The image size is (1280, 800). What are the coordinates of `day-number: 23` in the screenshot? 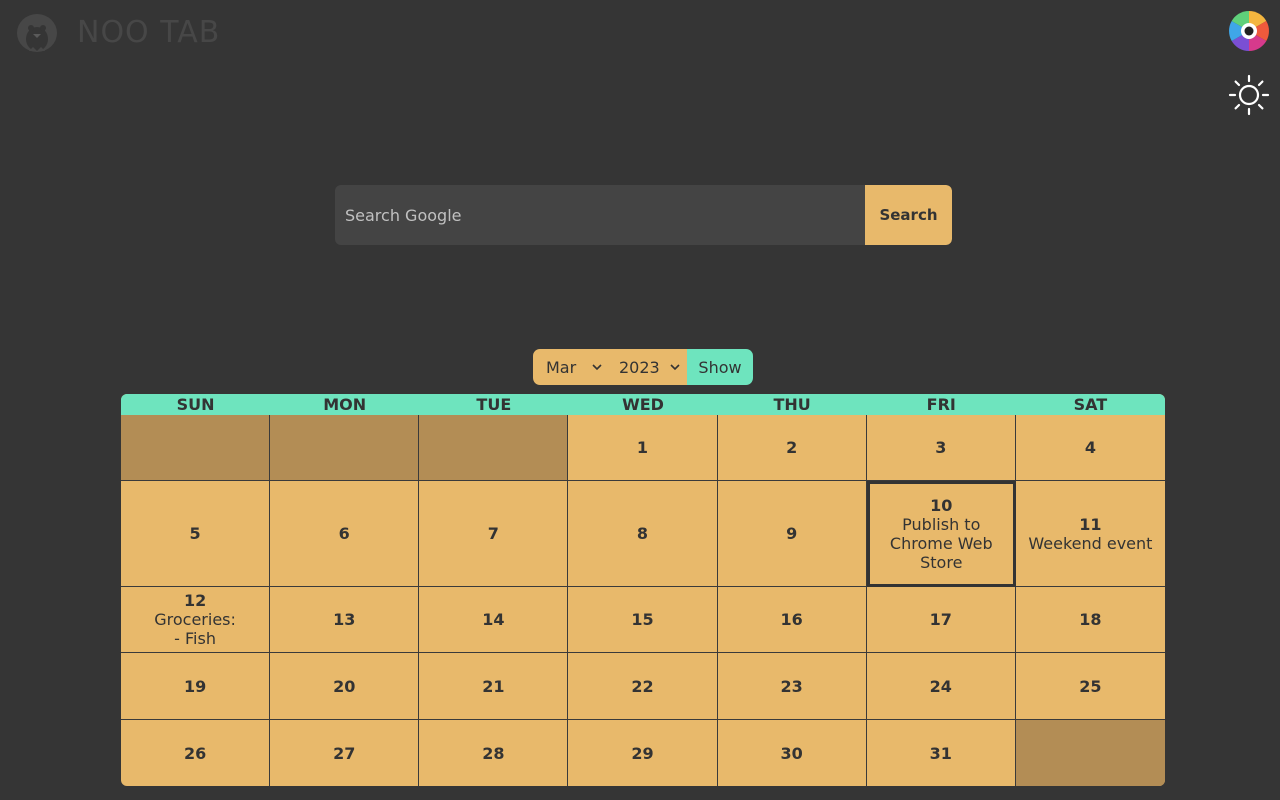 It's located at (791, 686).